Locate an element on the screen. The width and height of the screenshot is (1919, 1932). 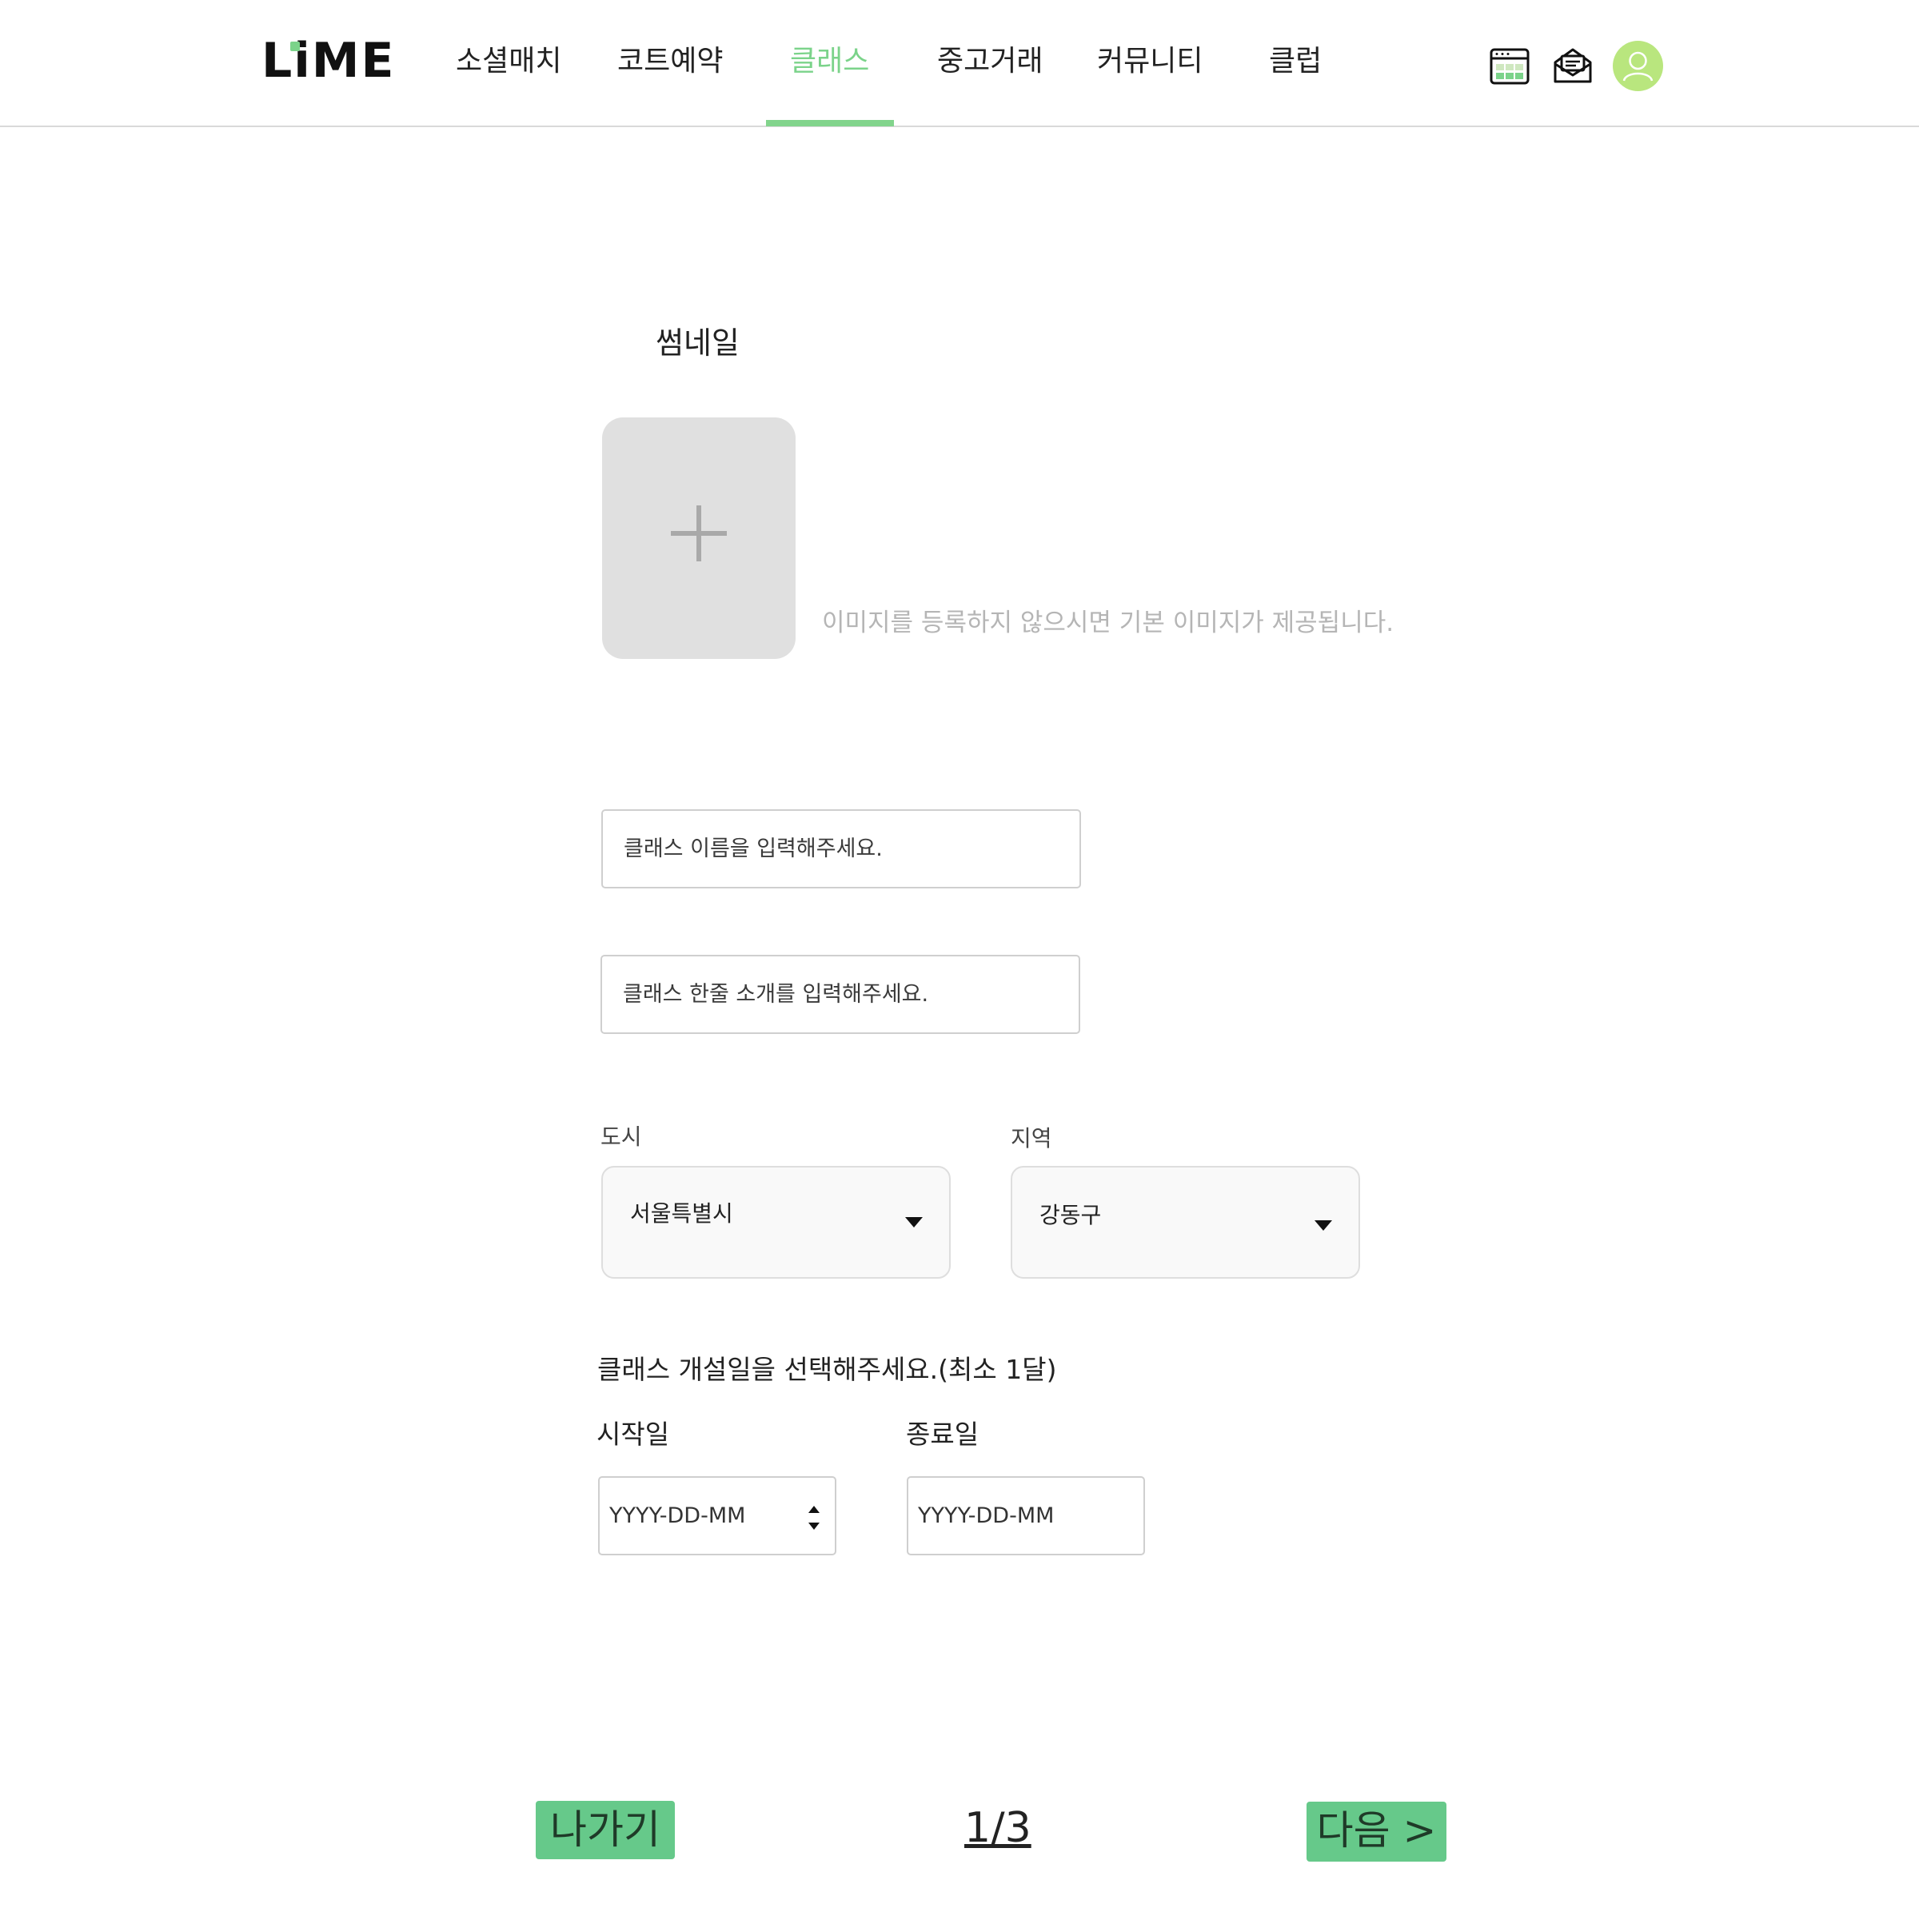
mail-icon is located at coordinates (1573, 65).